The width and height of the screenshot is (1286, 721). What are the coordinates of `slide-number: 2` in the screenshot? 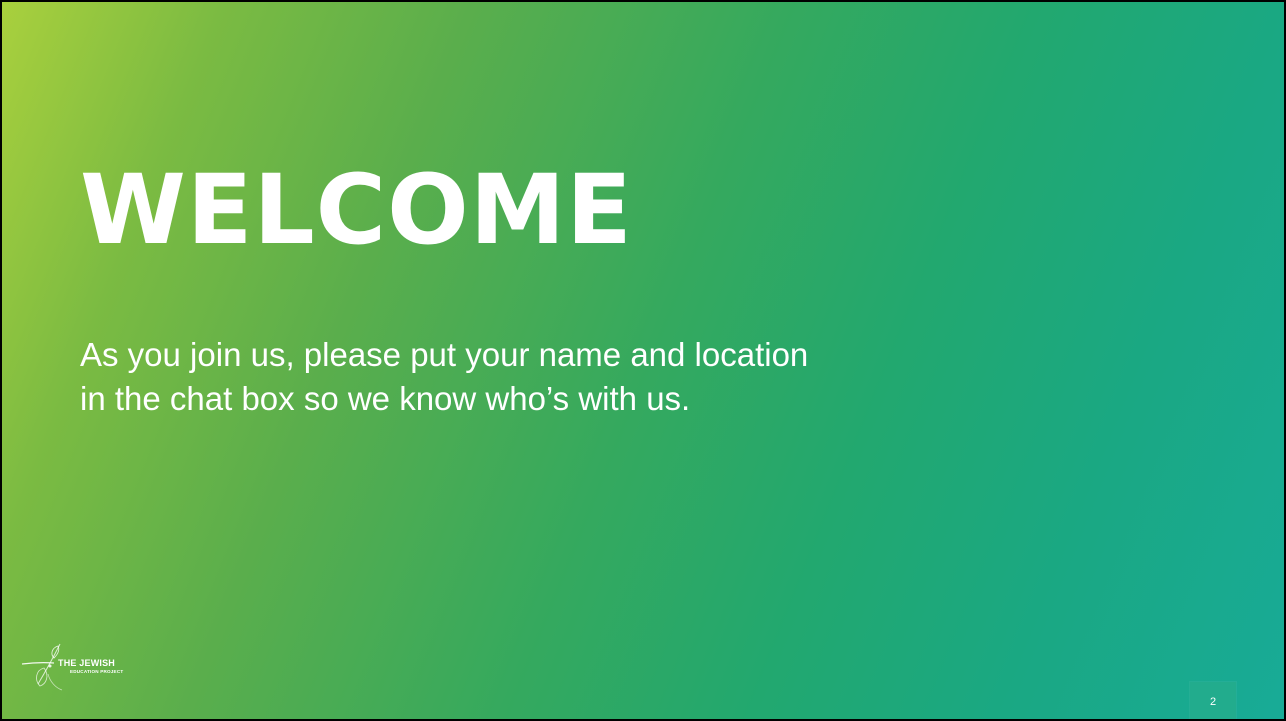 It's located at (1213, 702).